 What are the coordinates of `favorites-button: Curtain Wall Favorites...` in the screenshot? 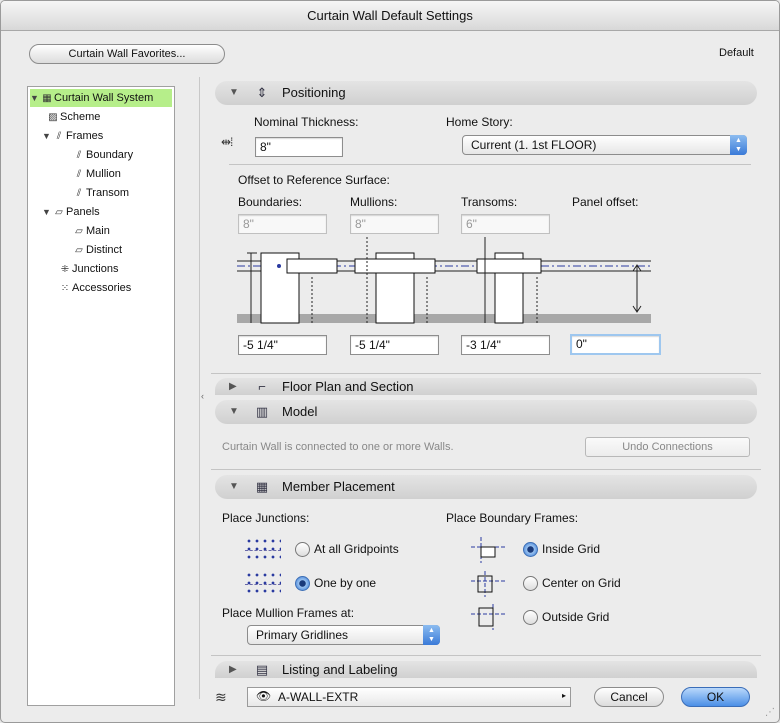 It's located at (127, 54).